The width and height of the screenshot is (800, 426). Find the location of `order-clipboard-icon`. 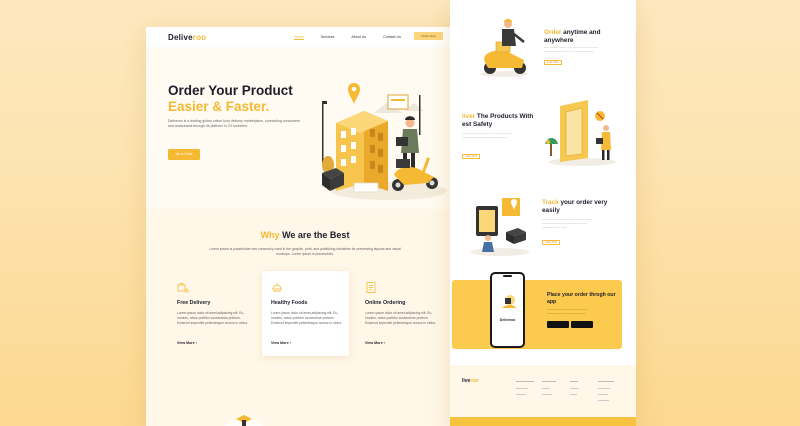

order-clipboard-icon is located at coordinates (371, 287).